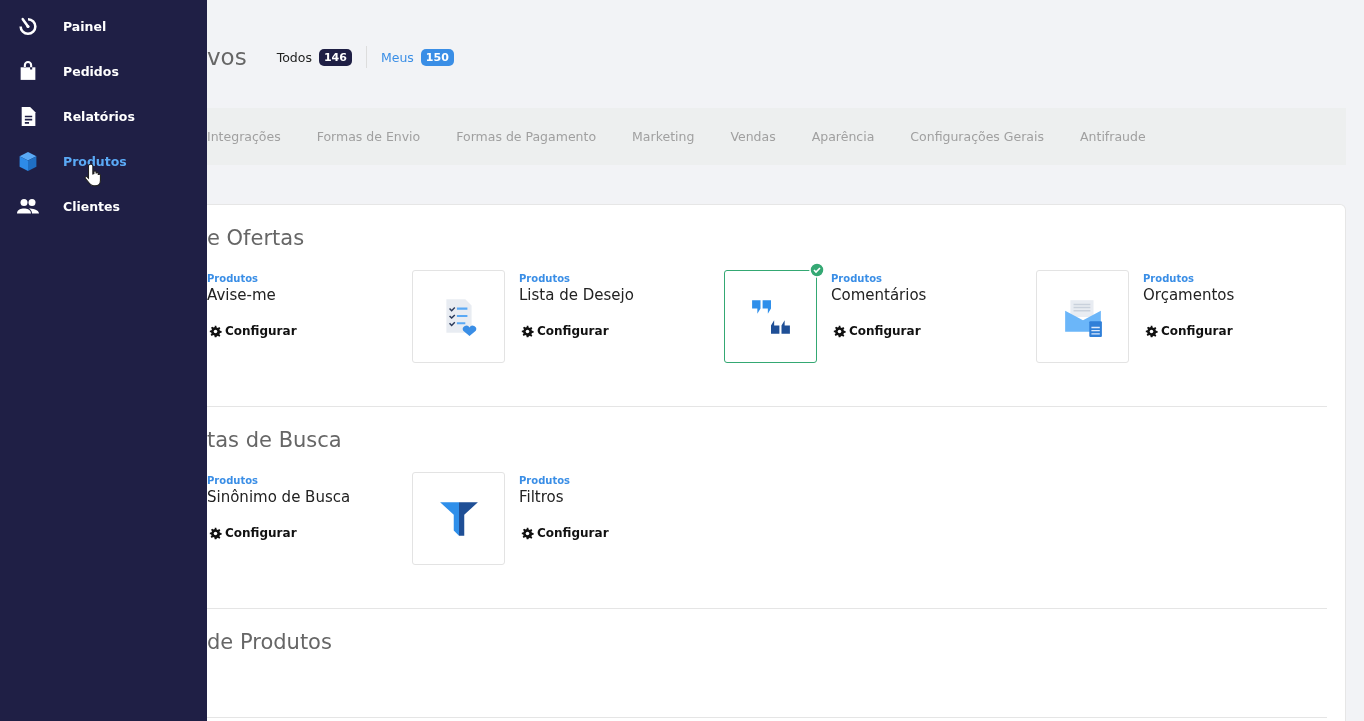 The height and width of the screenshot is (721, 1364). Describe the element at coordinates (103, 161) in the screenshot. I see `sidebar-item: Produtos` at that location.